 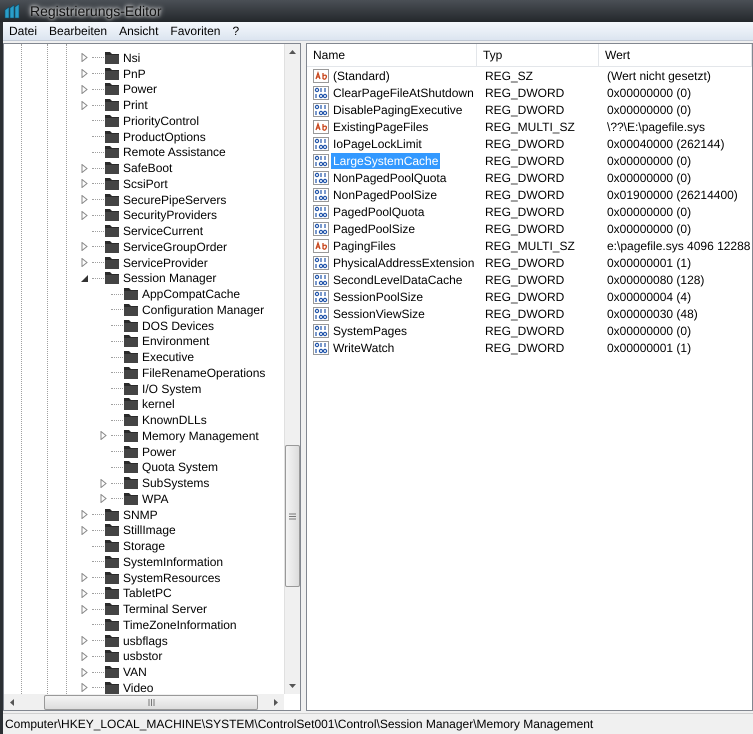 What do you see at coordinates (403, 262) in the screenshot?
I see `value-name: PhysicalAddressExtension` at bounding box center [403, 262].